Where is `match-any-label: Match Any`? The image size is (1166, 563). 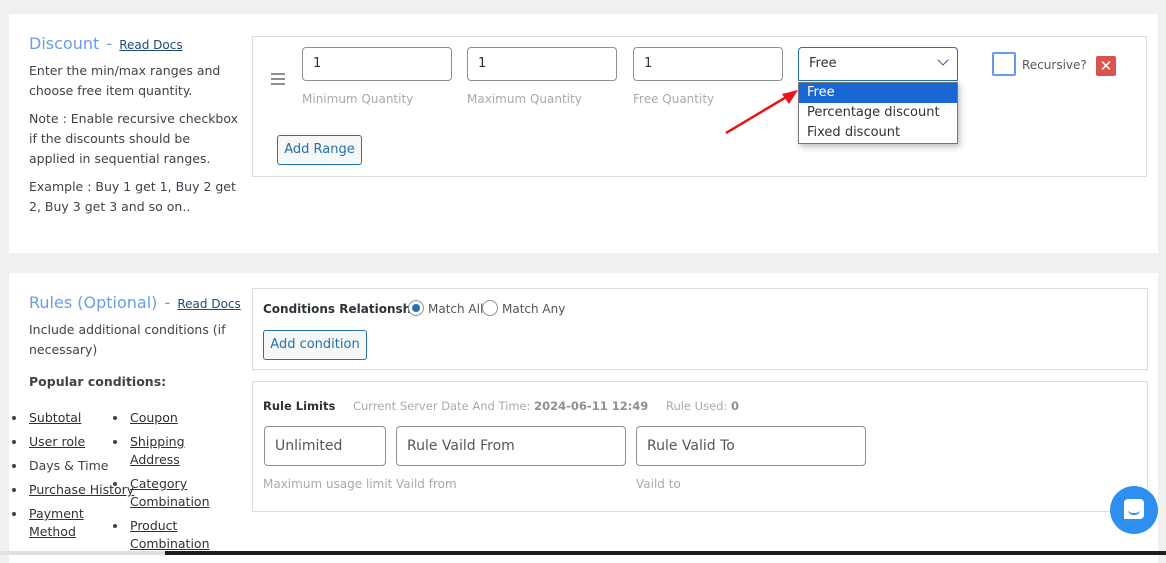 match-any-label: Match Any is located at coordinates (534, 309).